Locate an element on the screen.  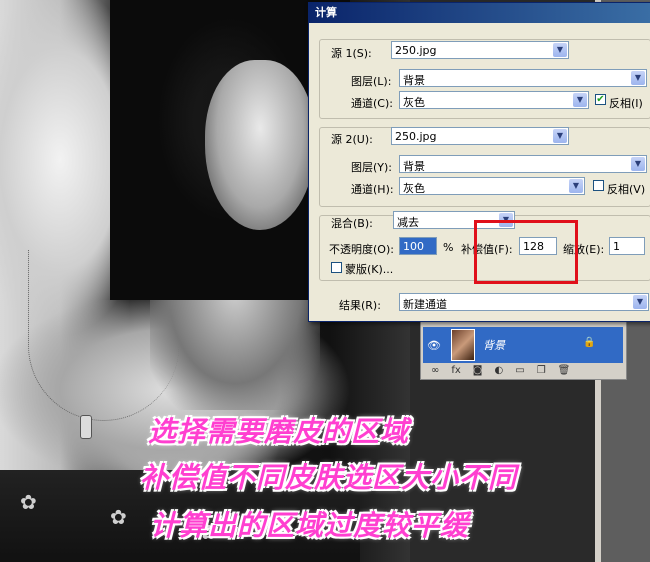
source2-select: 250.jpg ▼ is located at coordinates (480, 136).